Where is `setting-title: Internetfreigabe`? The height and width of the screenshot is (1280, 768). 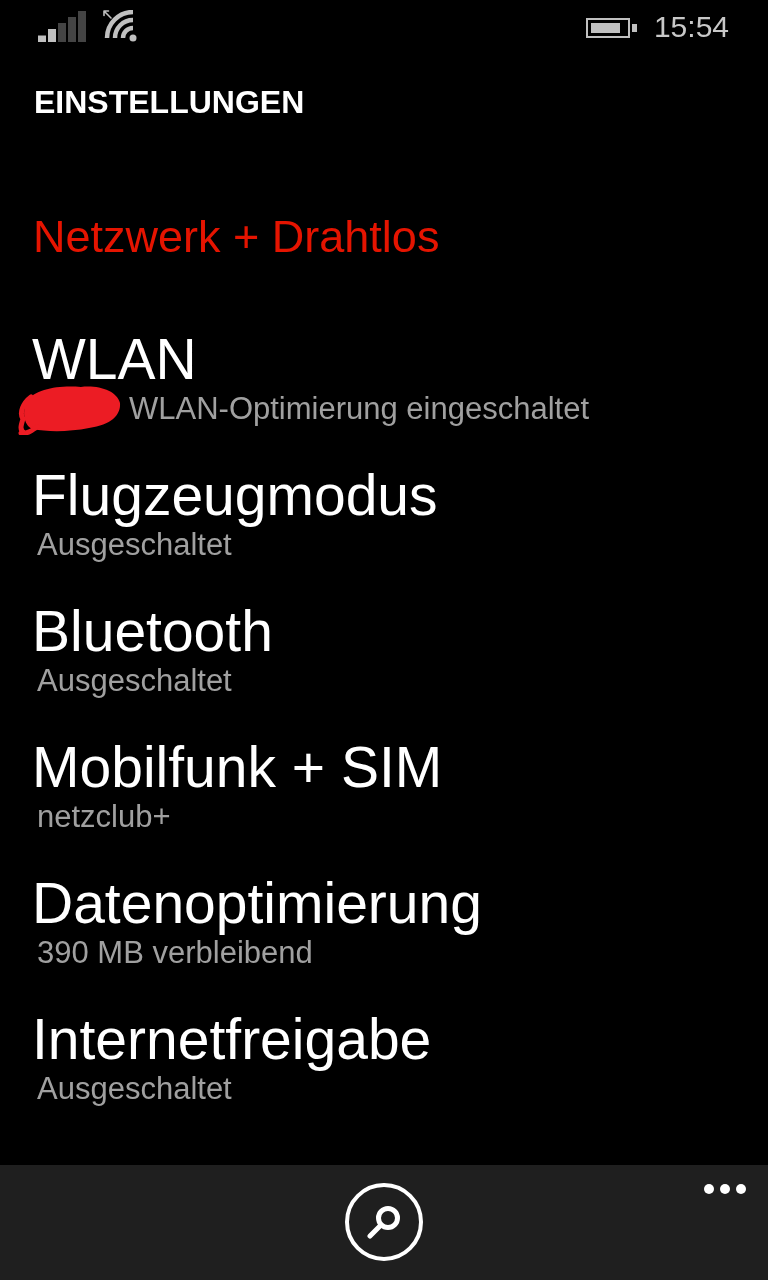
setting-title: Internetfreigabe is located at coordinates (216, 1039).